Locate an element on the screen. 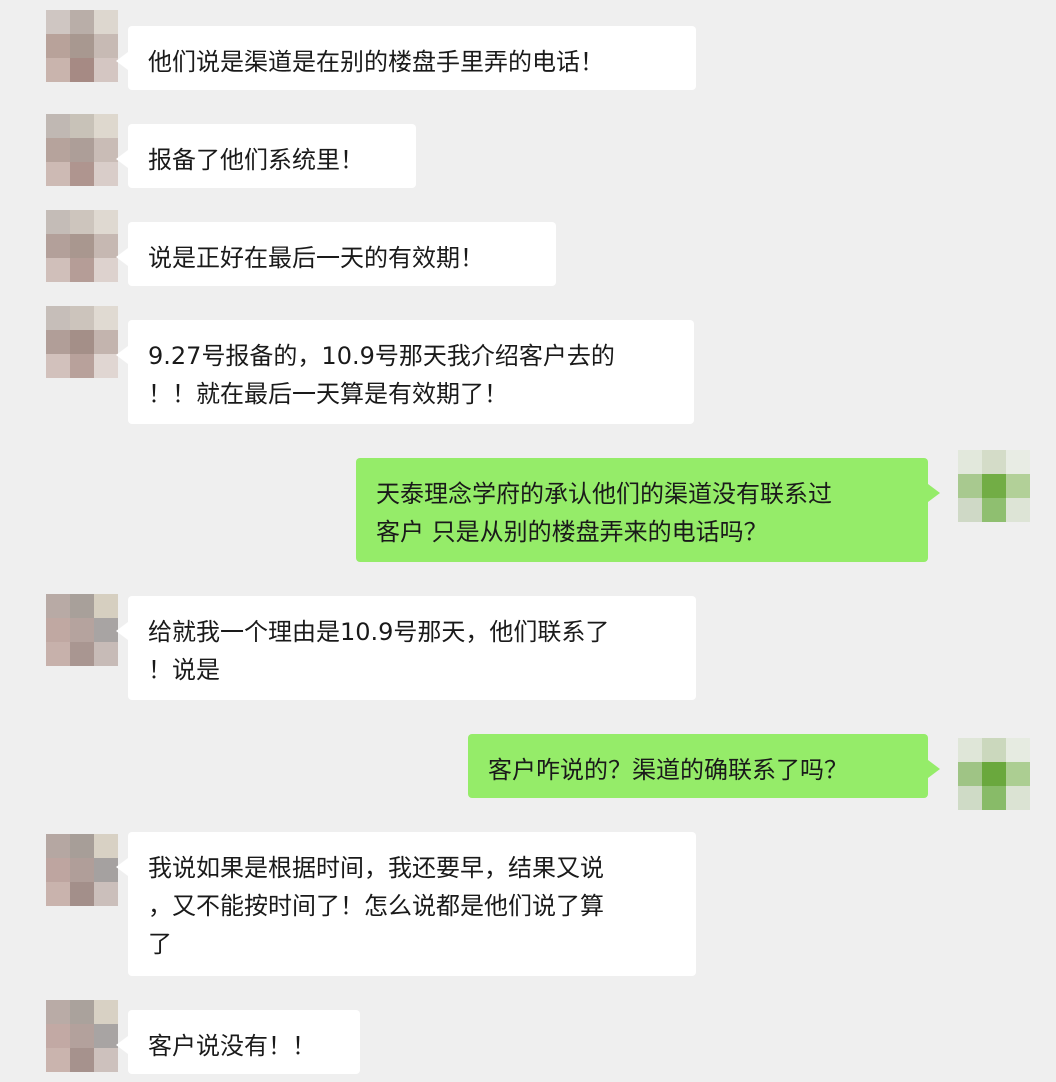  message-bubble-outgoing: 天泰理念学府的承认他们的渠道没有联系过 客户 只是从别的楼盘弄来的电话吗？ is located at coordinates (648, 510).